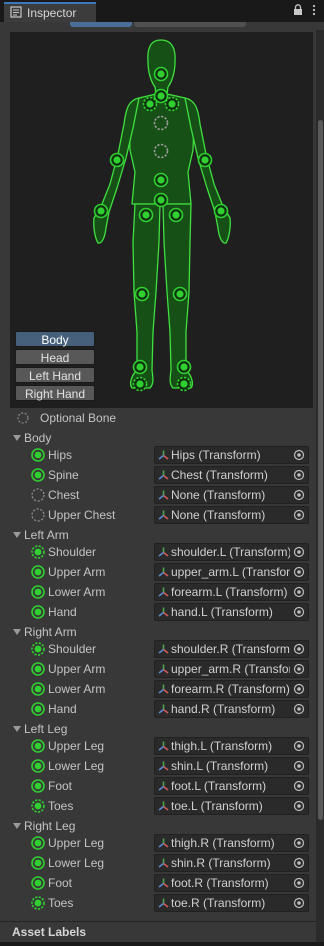 This screenshot has width=324, height=946. What do you see at coordinates (77, 572) in the screenshot?
I see `bone-label: Upper Arm` at bounding box center [77, 572].